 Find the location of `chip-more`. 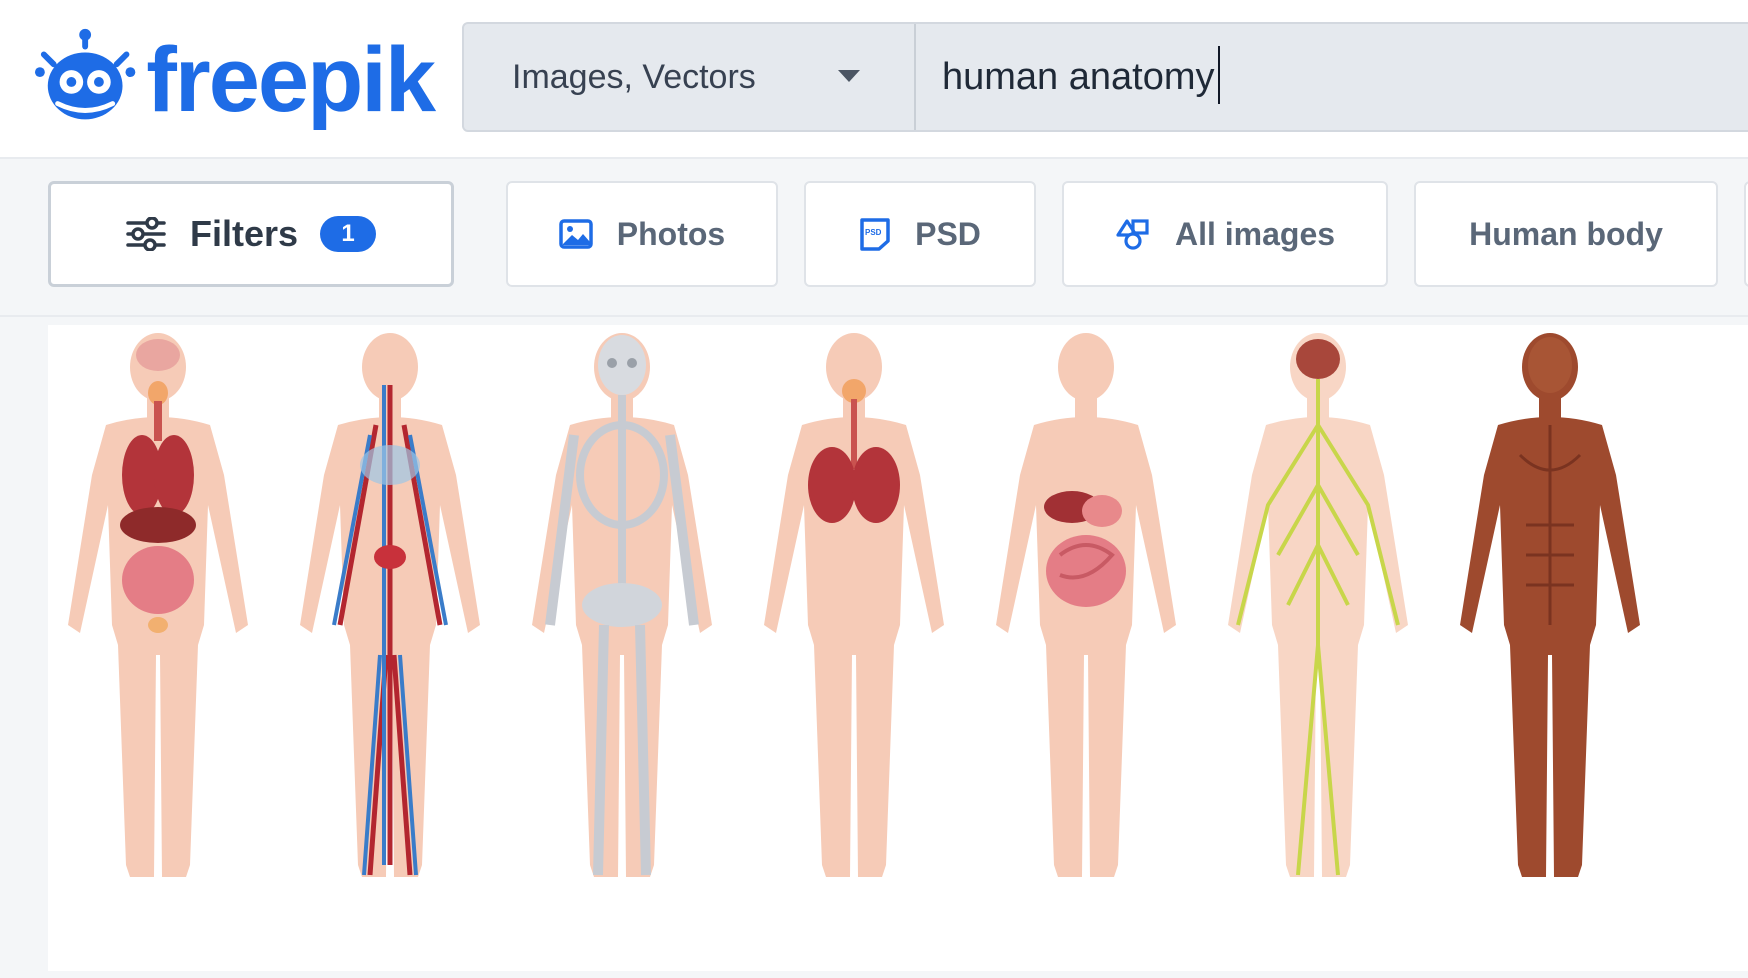

chip-more is located at coordinates (1746, 234).